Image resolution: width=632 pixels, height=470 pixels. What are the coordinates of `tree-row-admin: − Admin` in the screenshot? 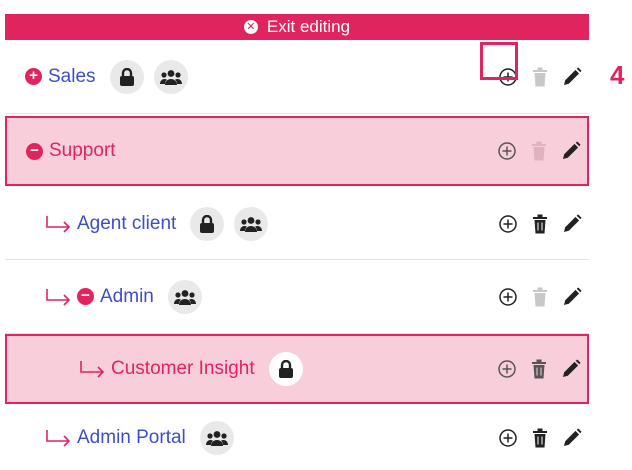 It's located at (297, 297).